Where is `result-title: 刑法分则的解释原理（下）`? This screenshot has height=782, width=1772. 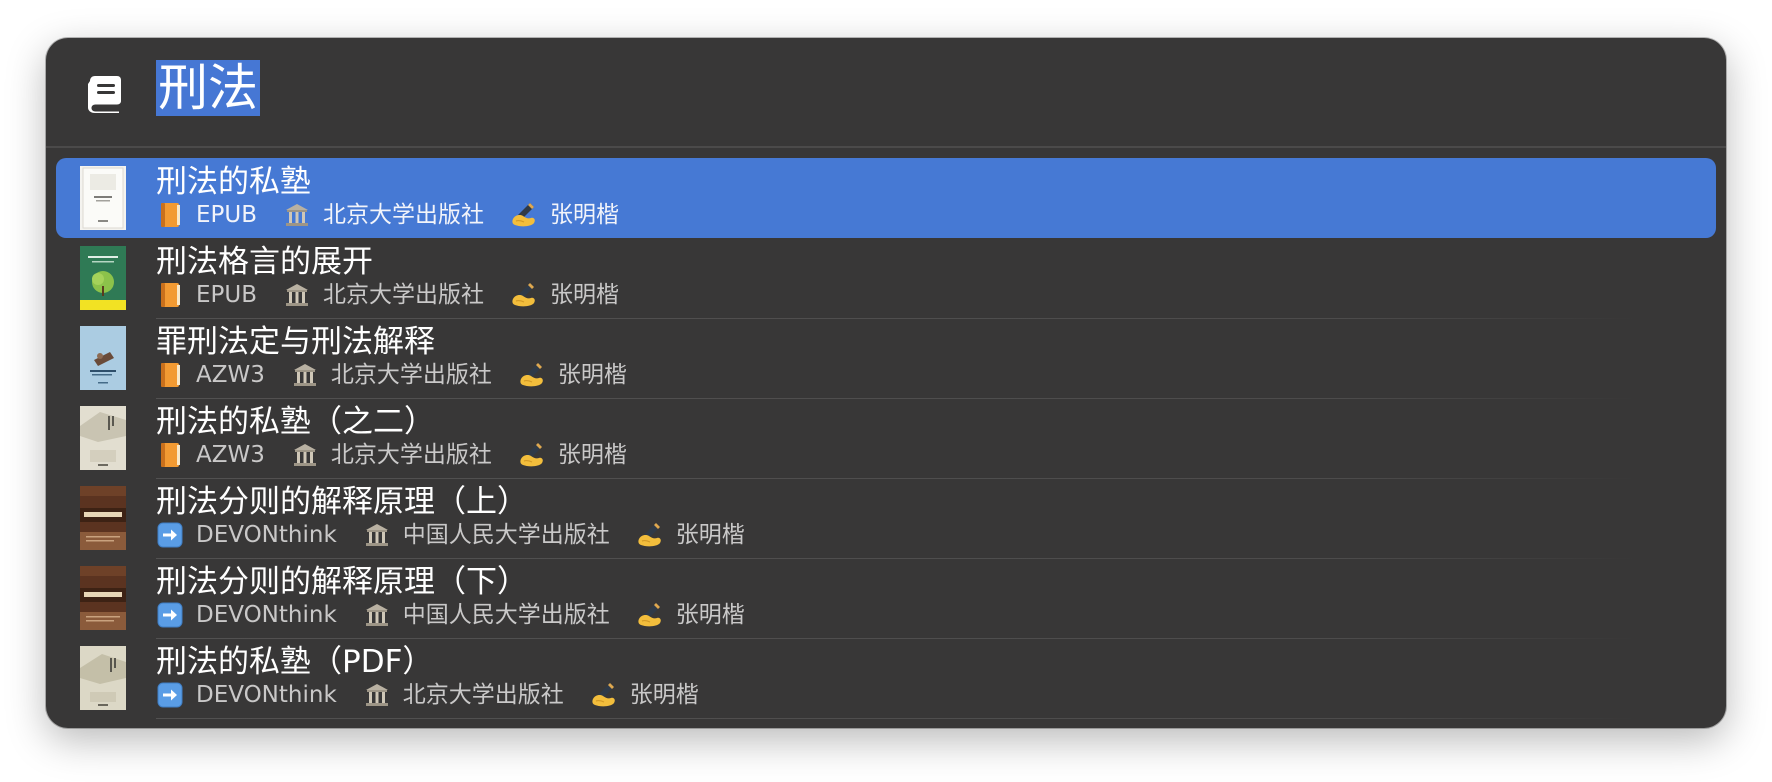 result-title: 刑法分则的解释原理（下） is located at coordinates (342, 582).